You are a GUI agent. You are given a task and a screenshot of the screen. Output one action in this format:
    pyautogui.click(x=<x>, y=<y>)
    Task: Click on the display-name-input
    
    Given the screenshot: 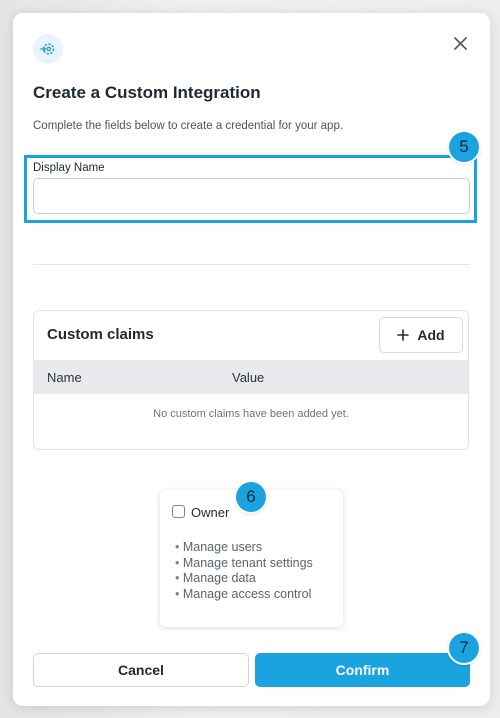 What is the action you would take?
    pyautogui.click(x=251, y=196)
    